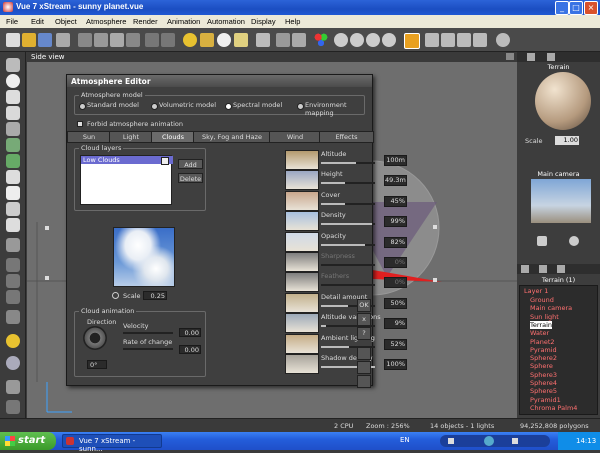 This screenshot has width=600, height=453. What do you see at coordinates (567, 140) in the screenshot?
I see `material-scale-value: 1.00` at bounding box center [567, 140].